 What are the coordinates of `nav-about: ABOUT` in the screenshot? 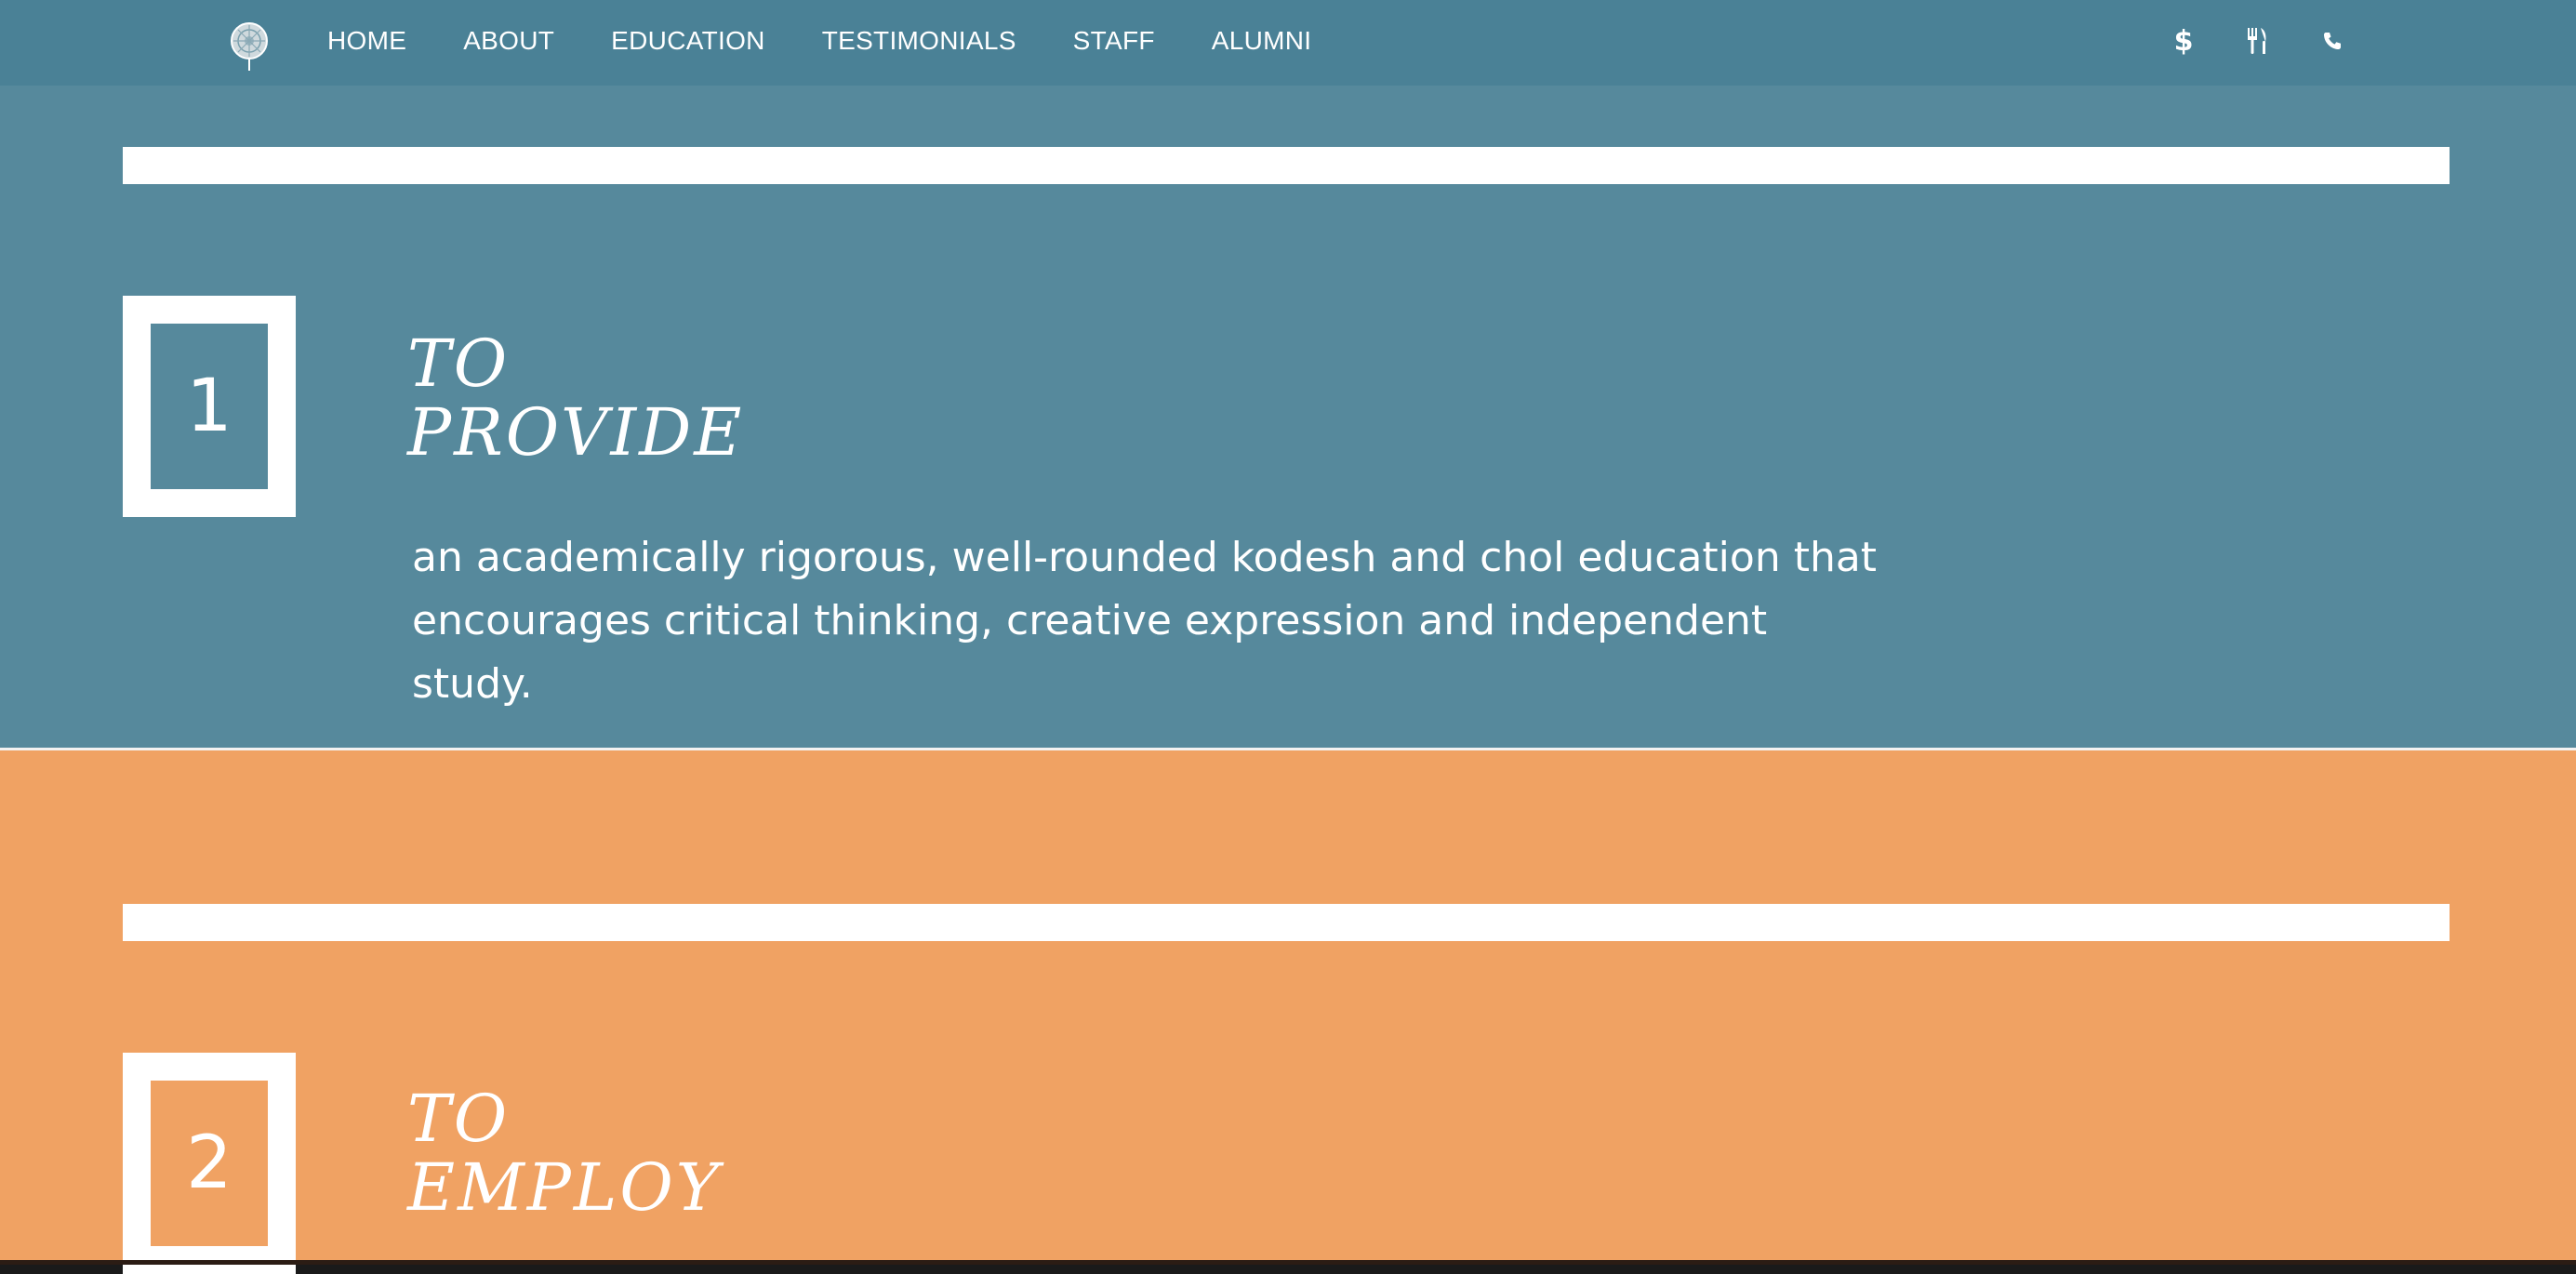 It's located at (508, 41).